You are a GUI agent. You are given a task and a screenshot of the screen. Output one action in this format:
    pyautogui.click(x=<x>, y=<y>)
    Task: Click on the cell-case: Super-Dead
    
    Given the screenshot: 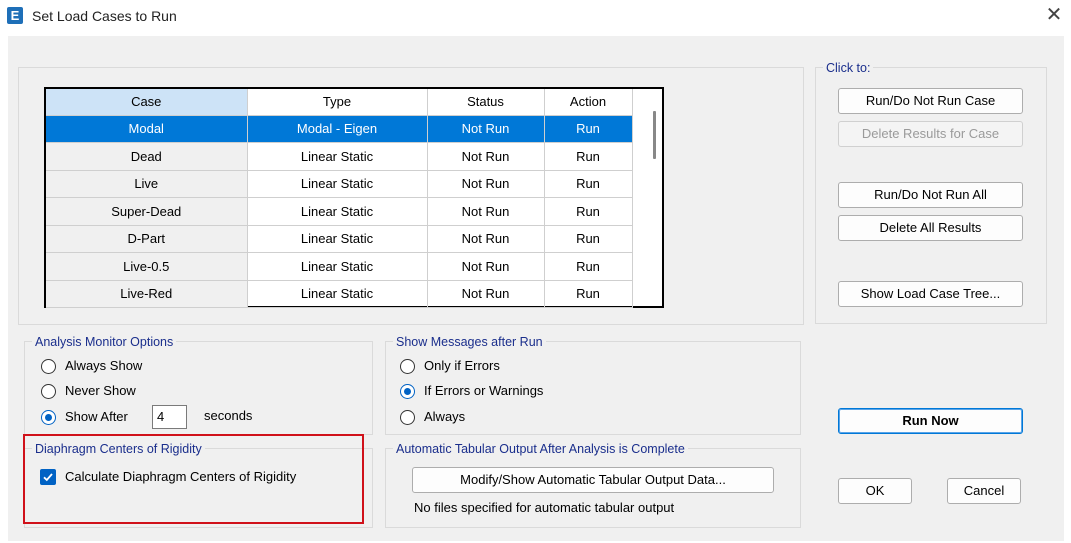 What is the action you would take?
    pyautogui.click(x=147, y=211)
    